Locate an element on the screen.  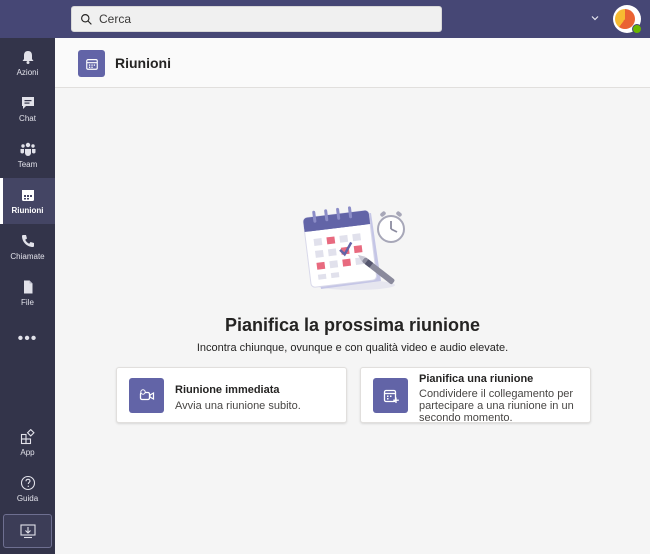
search-icon is located at coordinates (86, 19).